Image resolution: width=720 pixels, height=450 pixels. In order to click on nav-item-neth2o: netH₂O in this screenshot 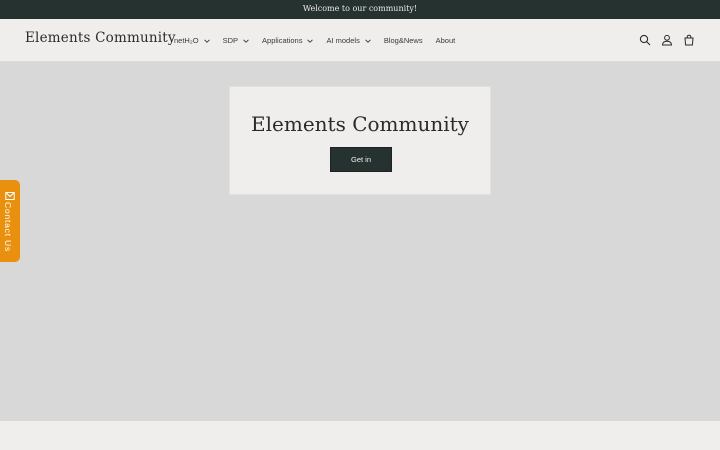, I will do `click(192, 40)`.